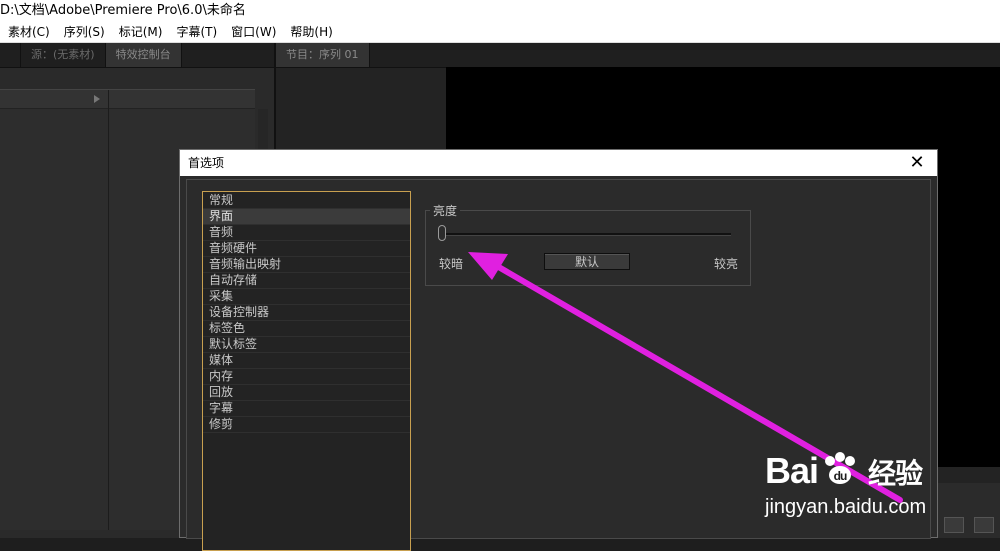  What do you see at coordinates (29, 32) in the screenshot?
I see `menu-item-clip: 素材(C)` at bounding box center [29, 32].